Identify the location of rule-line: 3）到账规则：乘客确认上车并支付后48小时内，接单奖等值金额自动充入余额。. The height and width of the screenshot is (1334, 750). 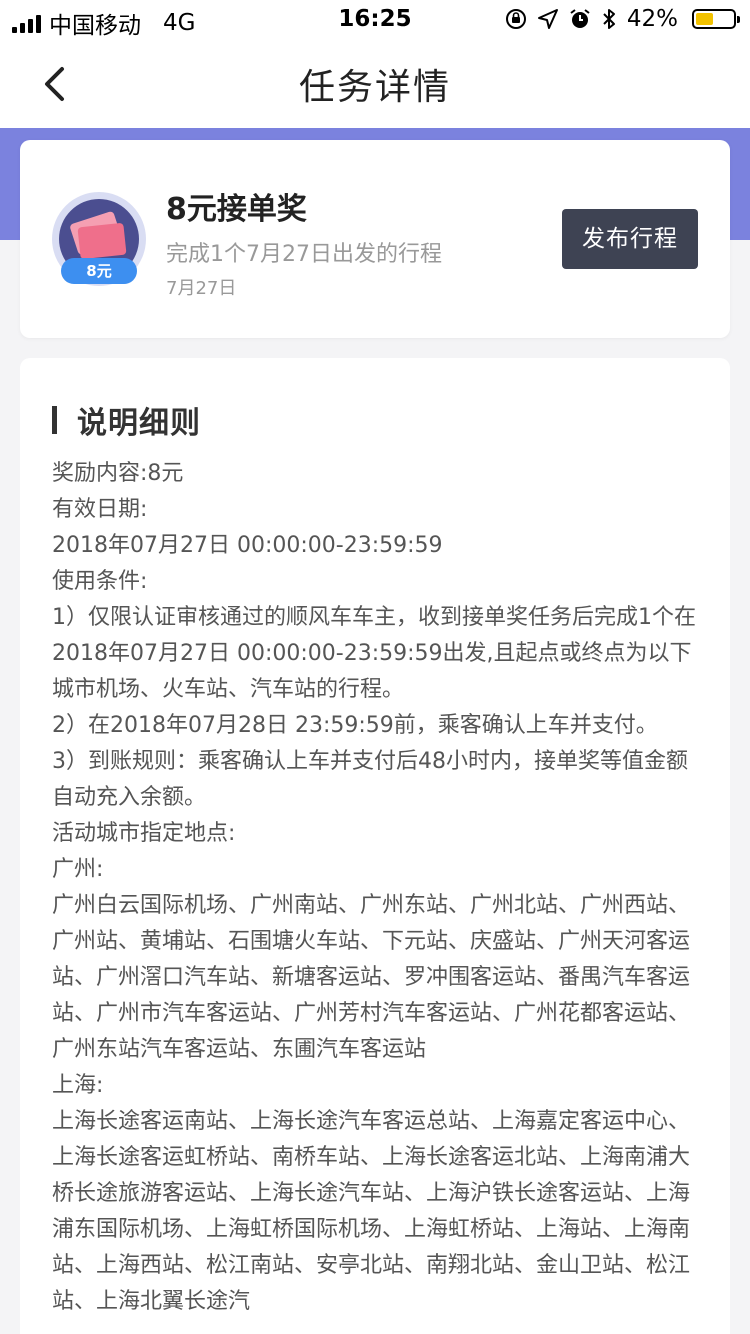
(370, 779).